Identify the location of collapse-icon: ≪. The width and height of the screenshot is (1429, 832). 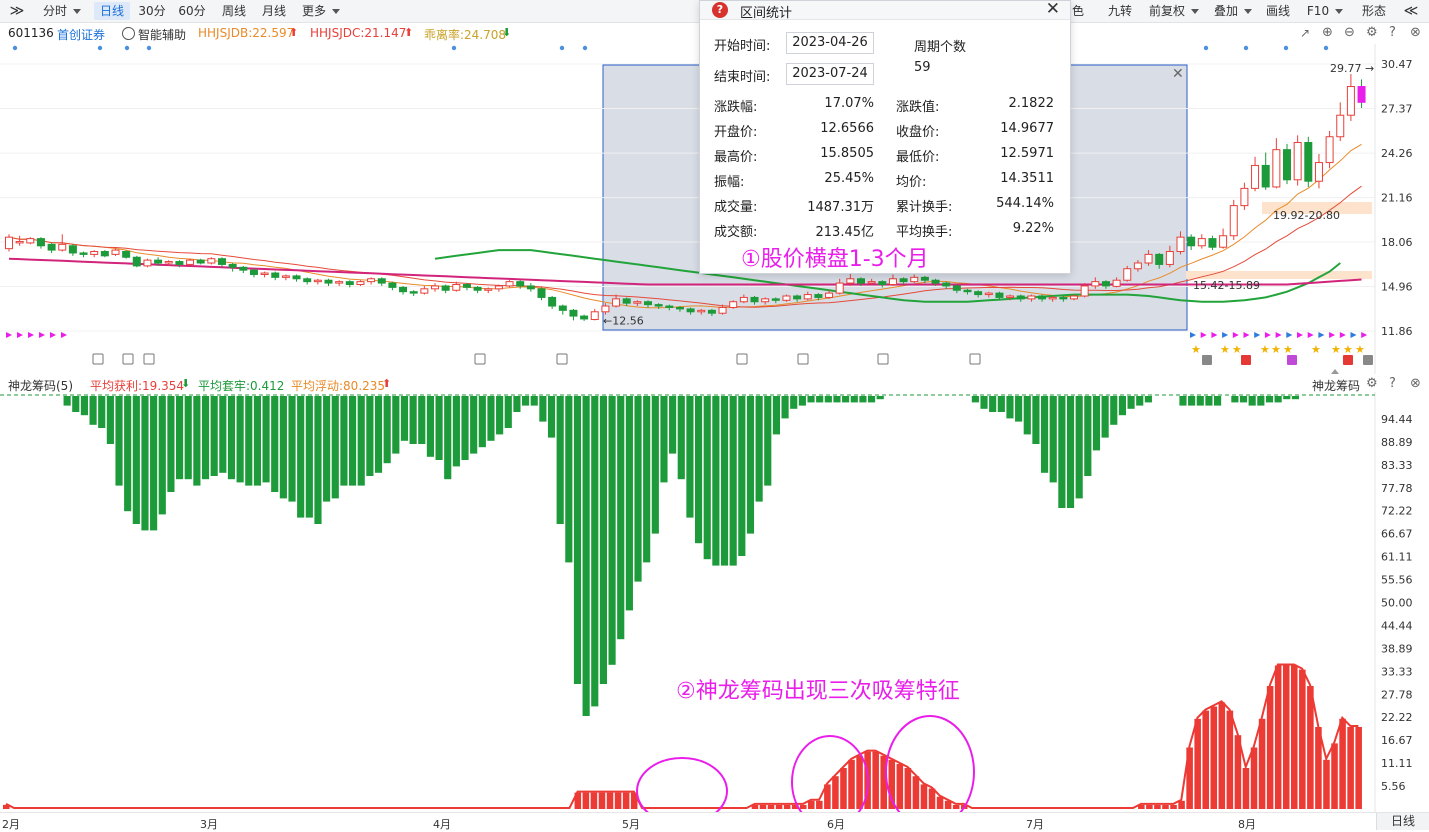
(1411, 11).